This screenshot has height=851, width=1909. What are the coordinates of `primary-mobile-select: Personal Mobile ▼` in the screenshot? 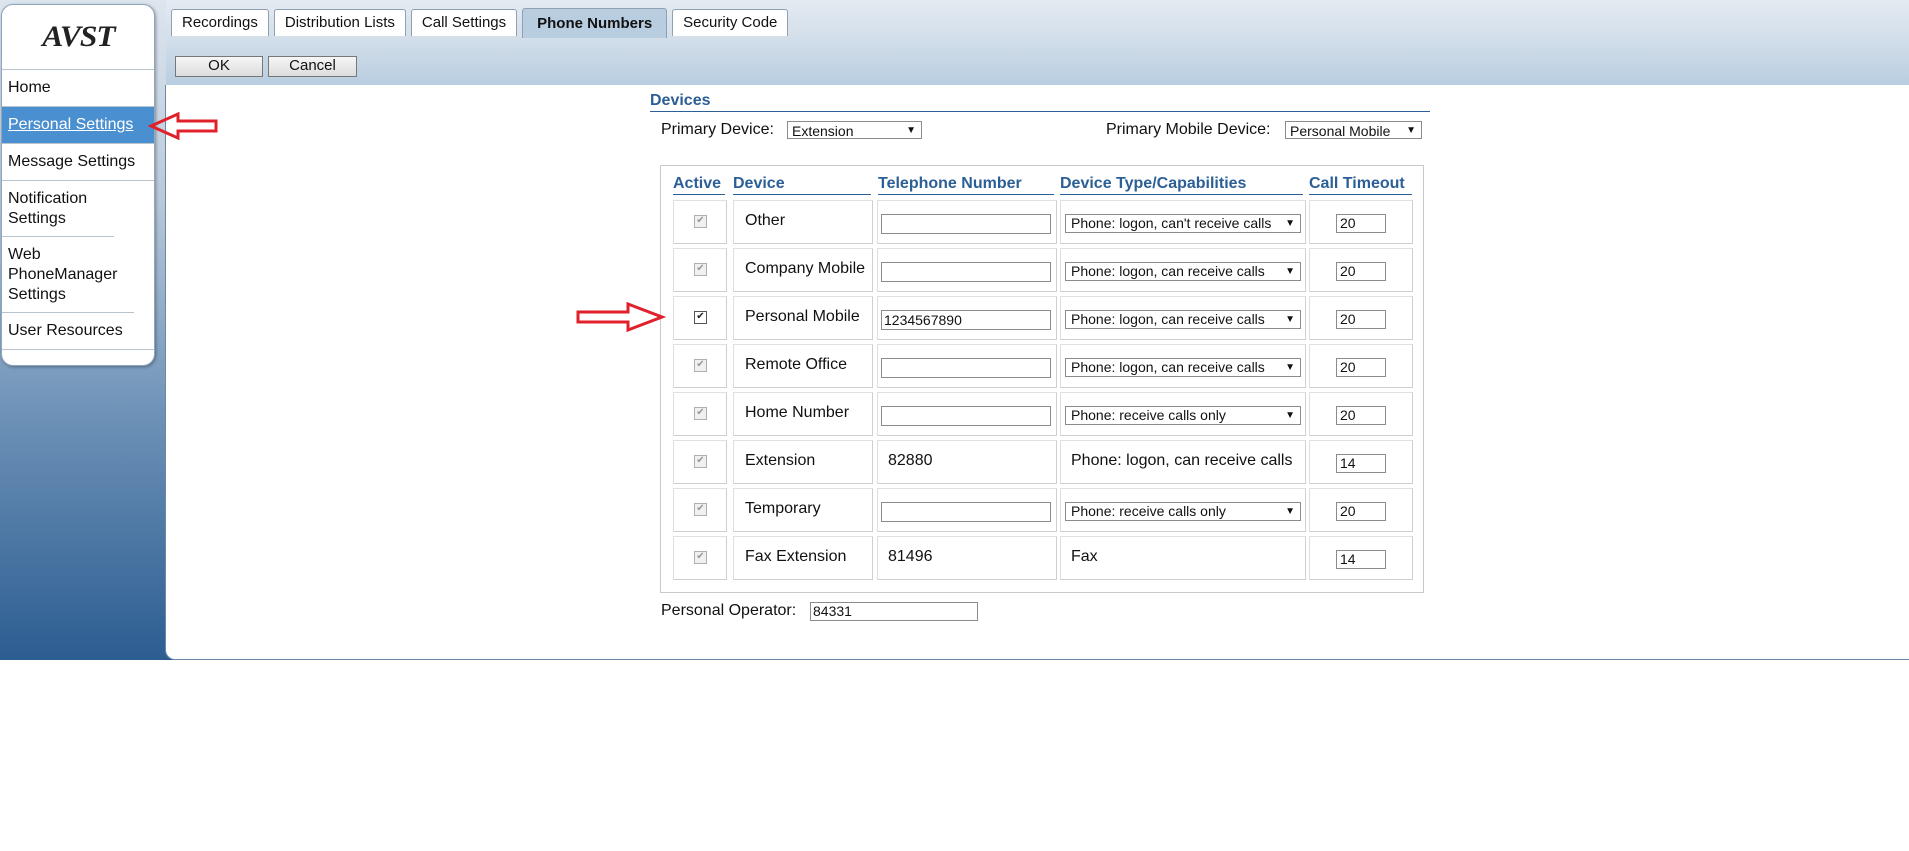 It's located at (1353, 130).